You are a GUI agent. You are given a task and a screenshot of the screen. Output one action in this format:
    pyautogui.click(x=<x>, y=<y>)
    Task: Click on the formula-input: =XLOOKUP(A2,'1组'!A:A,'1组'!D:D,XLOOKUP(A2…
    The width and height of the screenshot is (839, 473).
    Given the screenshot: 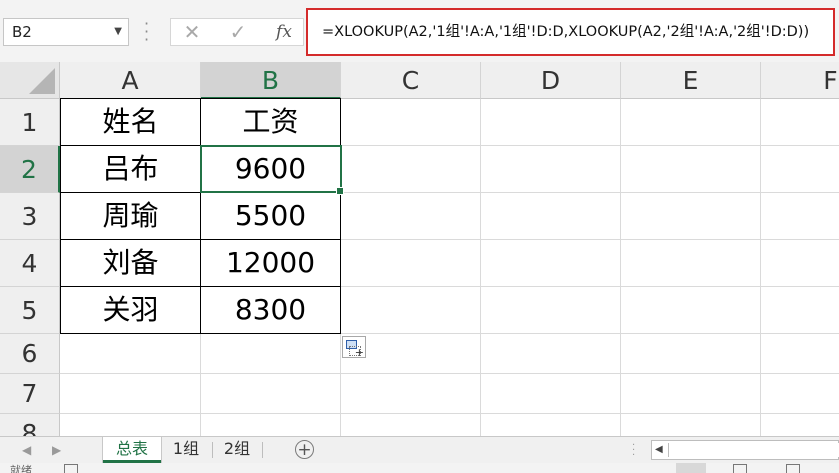 What is the action you would take?
    pyautogui.click(x=570, y=32)
    